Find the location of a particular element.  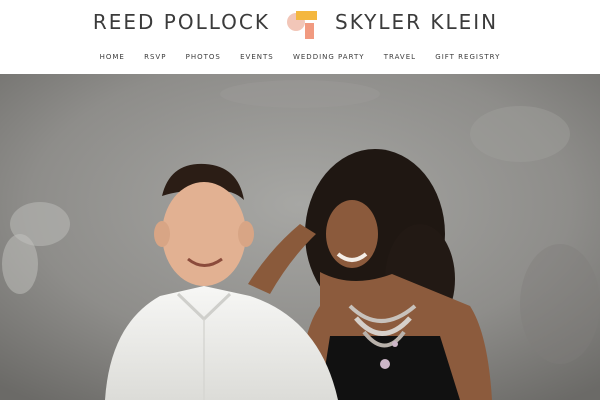

abstract-shapes-logo-icon is located at coordinates (303, 25).